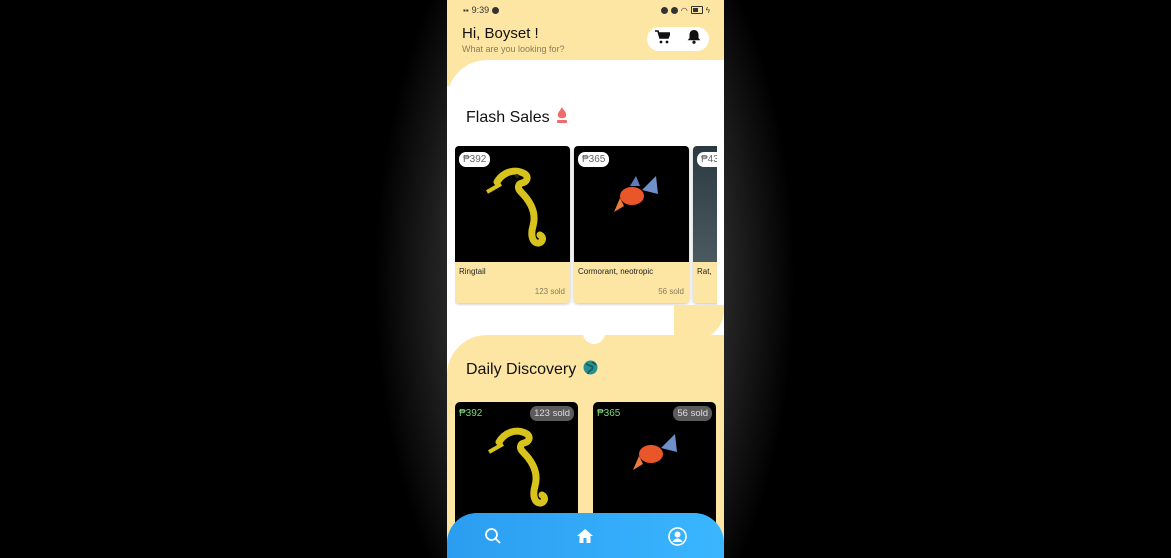 Image resolution: width=1171 pixels, height=558 pixels. What do you see at coordinates (472, 271) in the screenshot?
I see `product-name: Ringtail` at bounding box center [472, 271].